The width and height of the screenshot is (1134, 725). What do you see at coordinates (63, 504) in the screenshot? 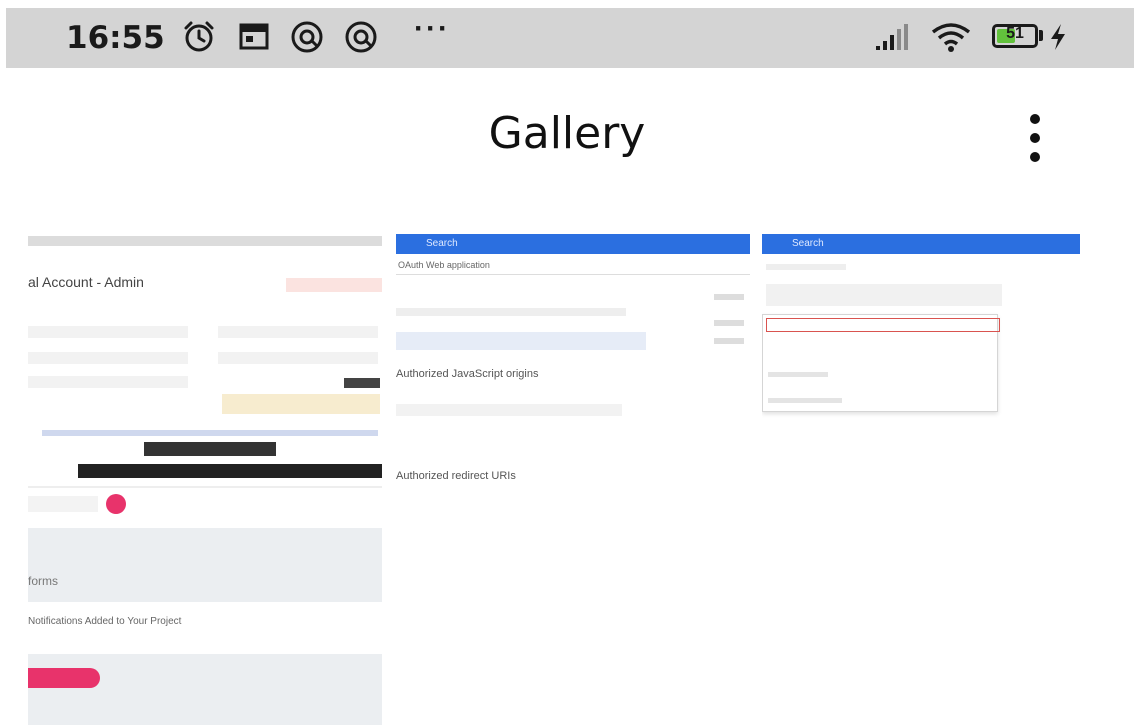
I see `dropdown` at bounding box center [63, 504].